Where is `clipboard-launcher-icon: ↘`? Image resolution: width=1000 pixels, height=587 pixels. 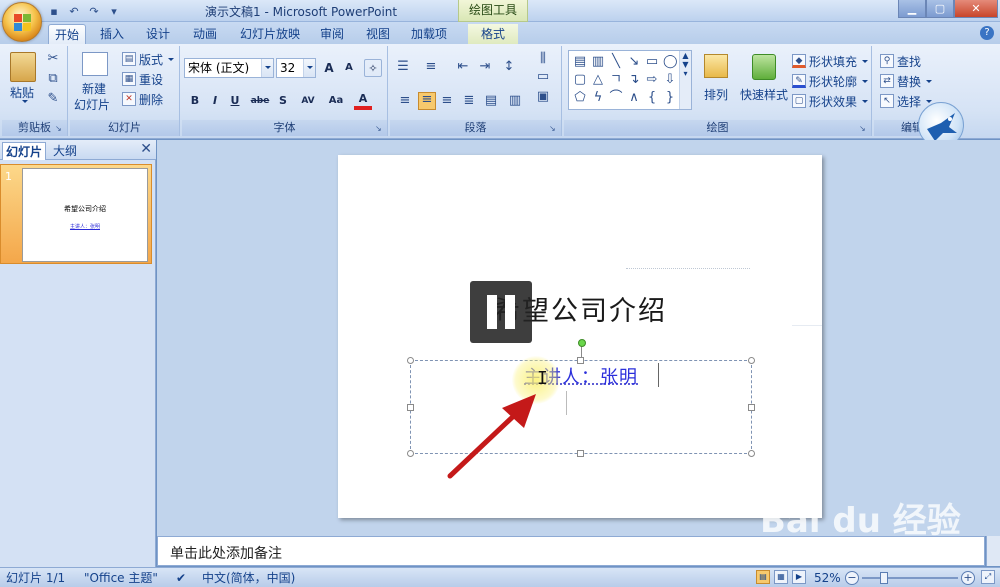
clipboard-launcher-icon: ↘ is located at coordinates (60, 129).